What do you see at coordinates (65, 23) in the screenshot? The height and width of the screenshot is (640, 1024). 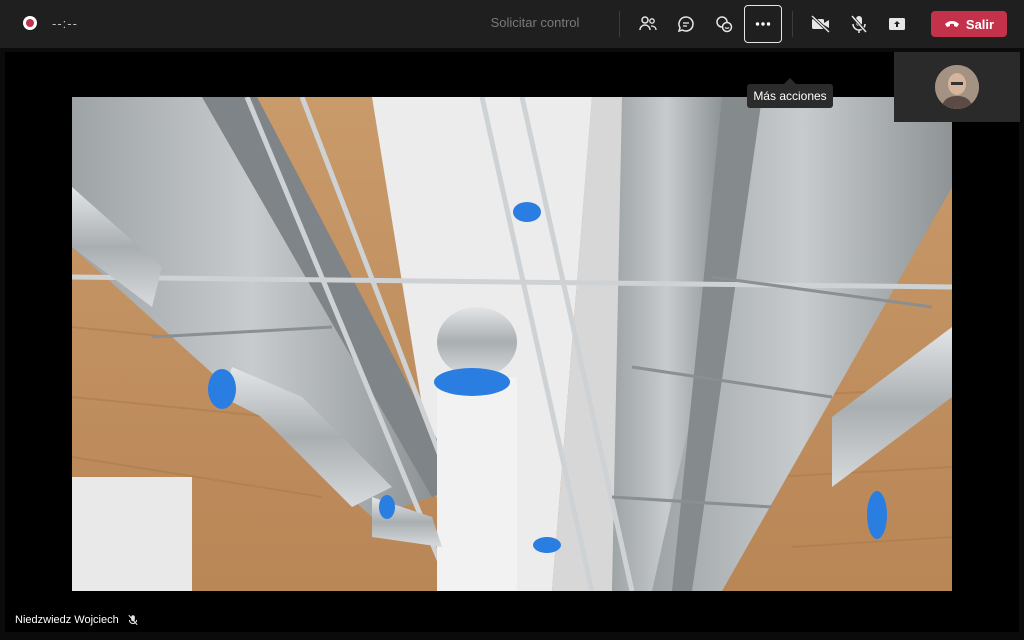 I see `meeting-timer: --:--` at bounding box center [65, 23].